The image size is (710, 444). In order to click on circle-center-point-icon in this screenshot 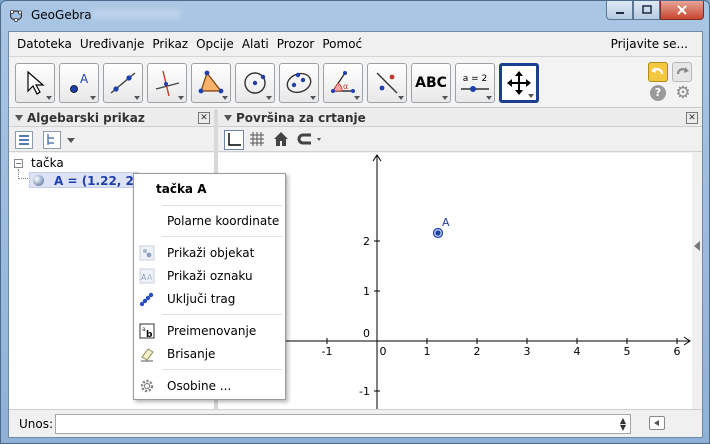, I will do `click(255, 83)`.